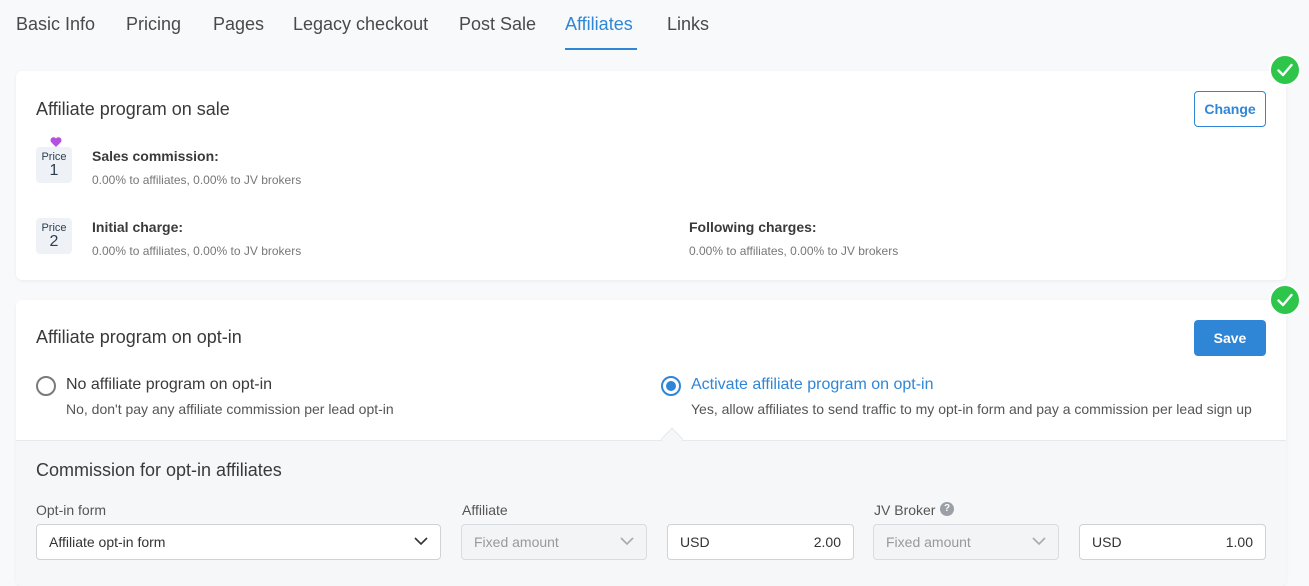  What do you see at coordinates (197, 180) in the screenshot?
I see `sales-commission-value: 0.00% to affiliates, 0.00% to JV brokers` at bounding box center [197, 180].